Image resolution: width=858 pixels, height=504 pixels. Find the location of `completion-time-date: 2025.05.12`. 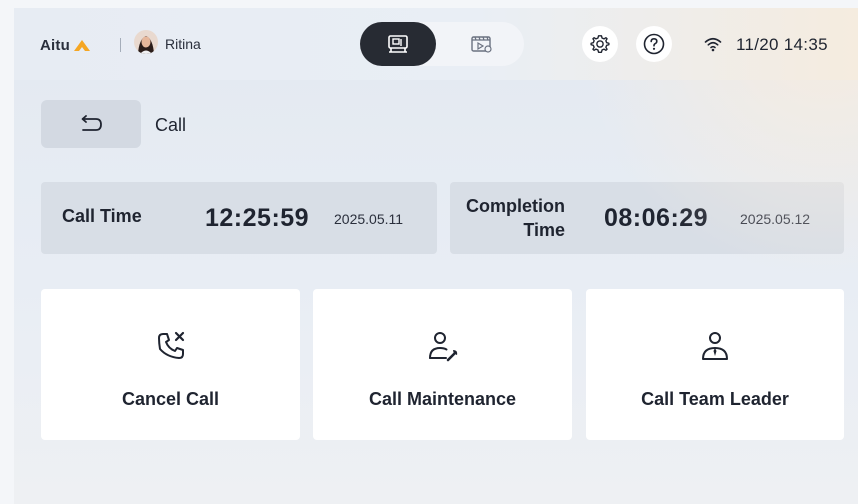

completion-time-date: 2025.05.12 is located at coordinates (775, 219).